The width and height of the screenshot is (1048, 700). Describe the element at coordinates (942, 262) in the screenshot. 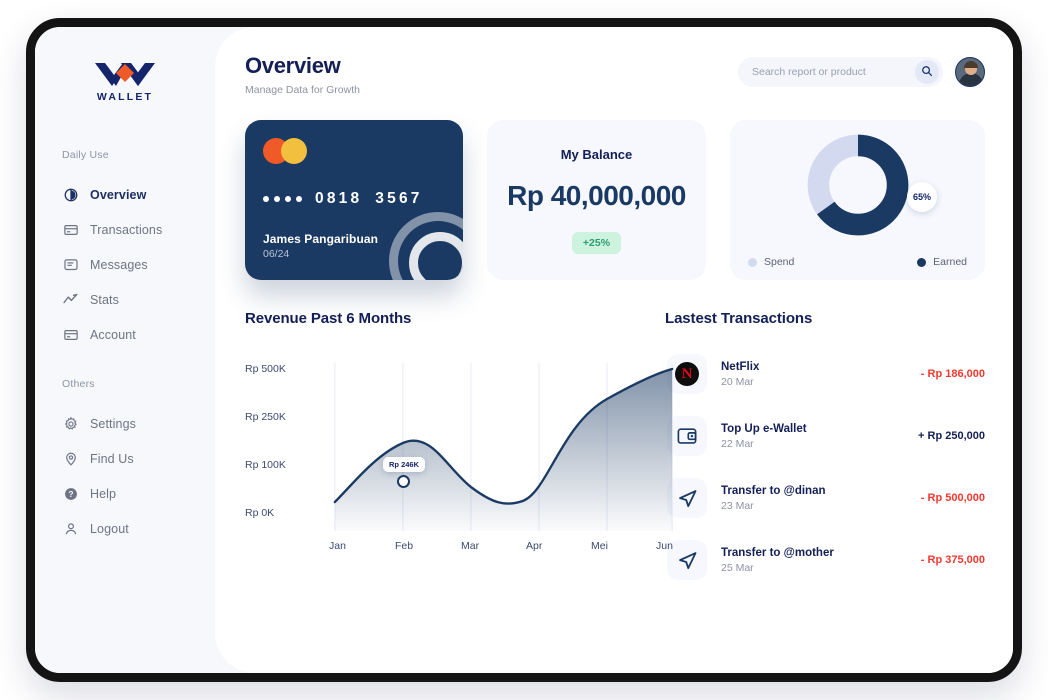

I see `legend-item-earned: Earned` at that location.